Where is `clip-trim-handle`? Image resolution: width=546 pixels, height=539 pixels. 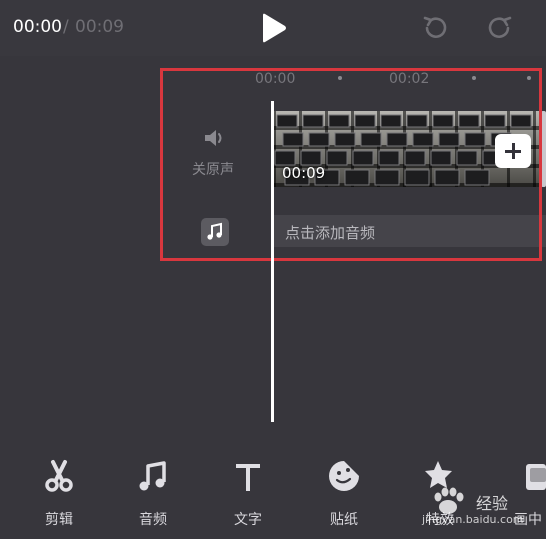
clip-trim-handle is located at coordinates (543, 149).